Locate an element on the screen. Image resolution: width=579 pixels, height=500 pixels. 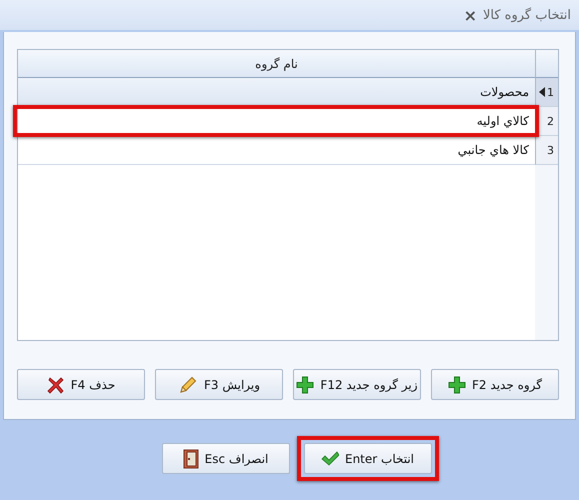
action-button: انصراف Esc is located at coordinates (226, 458).